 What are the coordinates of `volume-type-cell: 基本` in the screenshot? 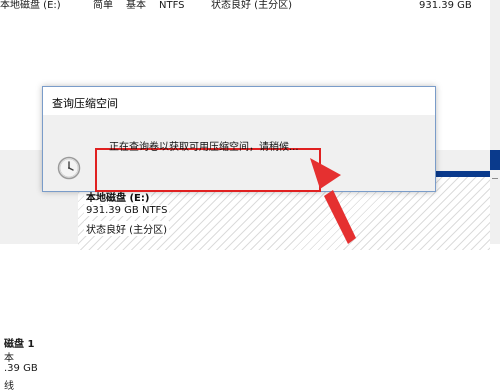 It's located at (136, 5).